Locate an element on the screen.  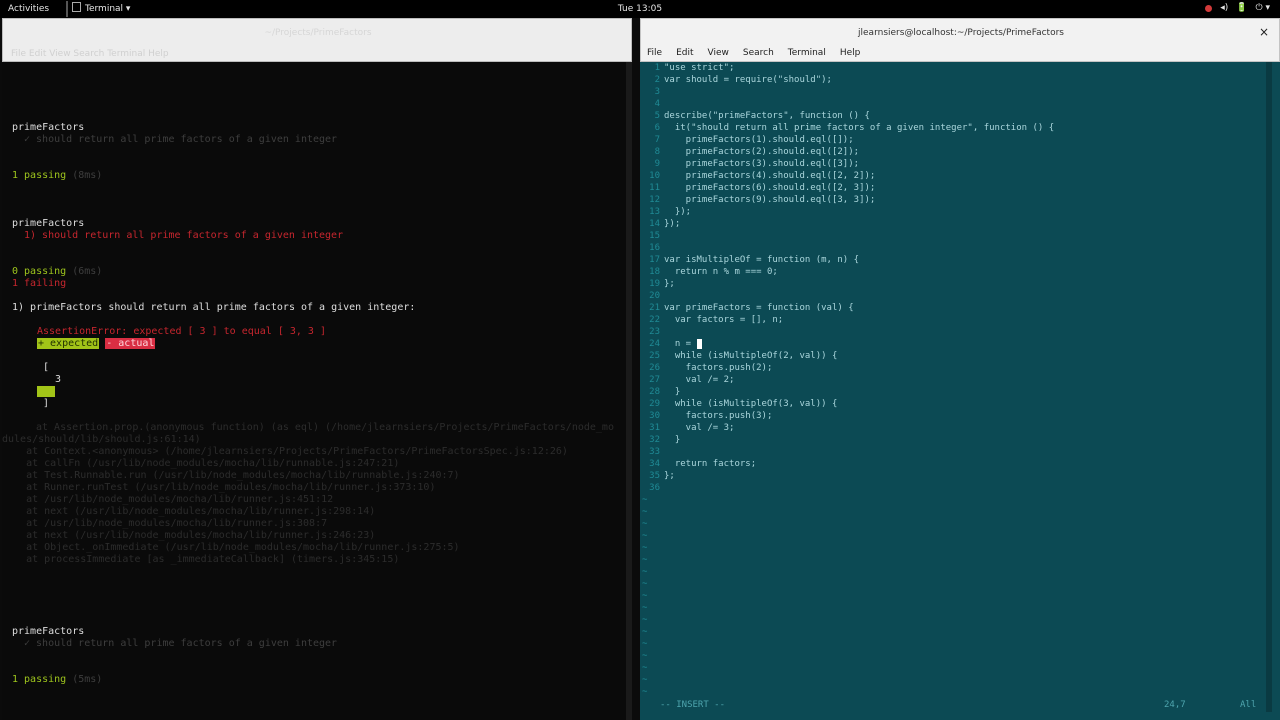
system-tray: ◂) 🔋 ⏻ ▾ is located at coordinates (1237, 8).